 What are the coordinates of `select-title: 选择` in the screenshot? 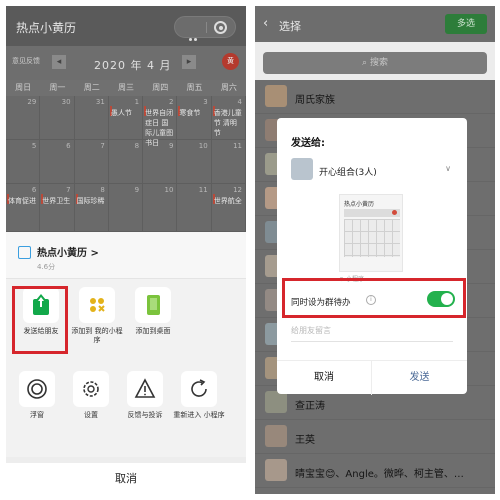 It's located at (290, 26).